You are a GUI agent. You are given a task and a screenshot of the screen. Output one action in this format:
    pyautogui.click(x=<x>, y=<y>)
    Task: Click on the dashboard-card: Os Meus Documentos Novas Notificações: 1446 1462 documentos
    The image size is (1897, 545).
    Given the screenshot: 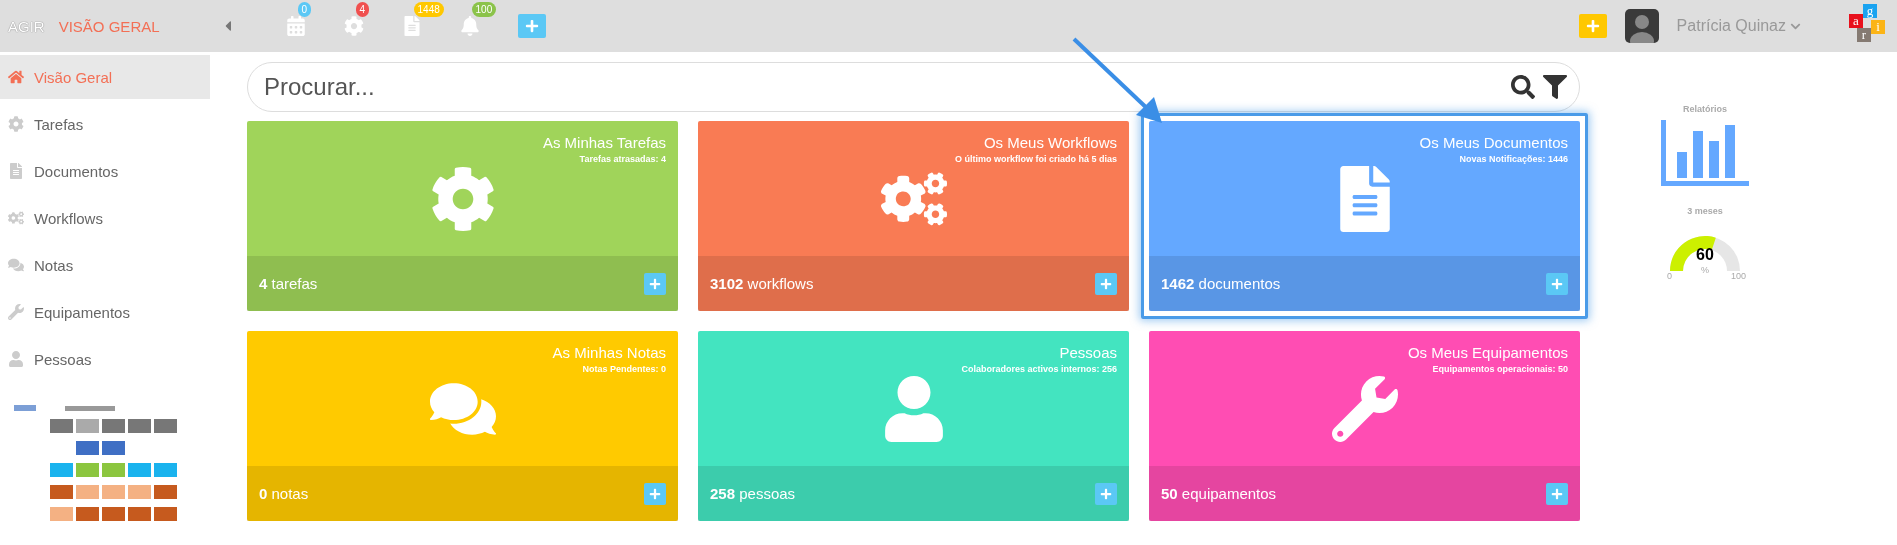 What is the action you would take?
    pyautogui.click(x=1364, y=216)
    